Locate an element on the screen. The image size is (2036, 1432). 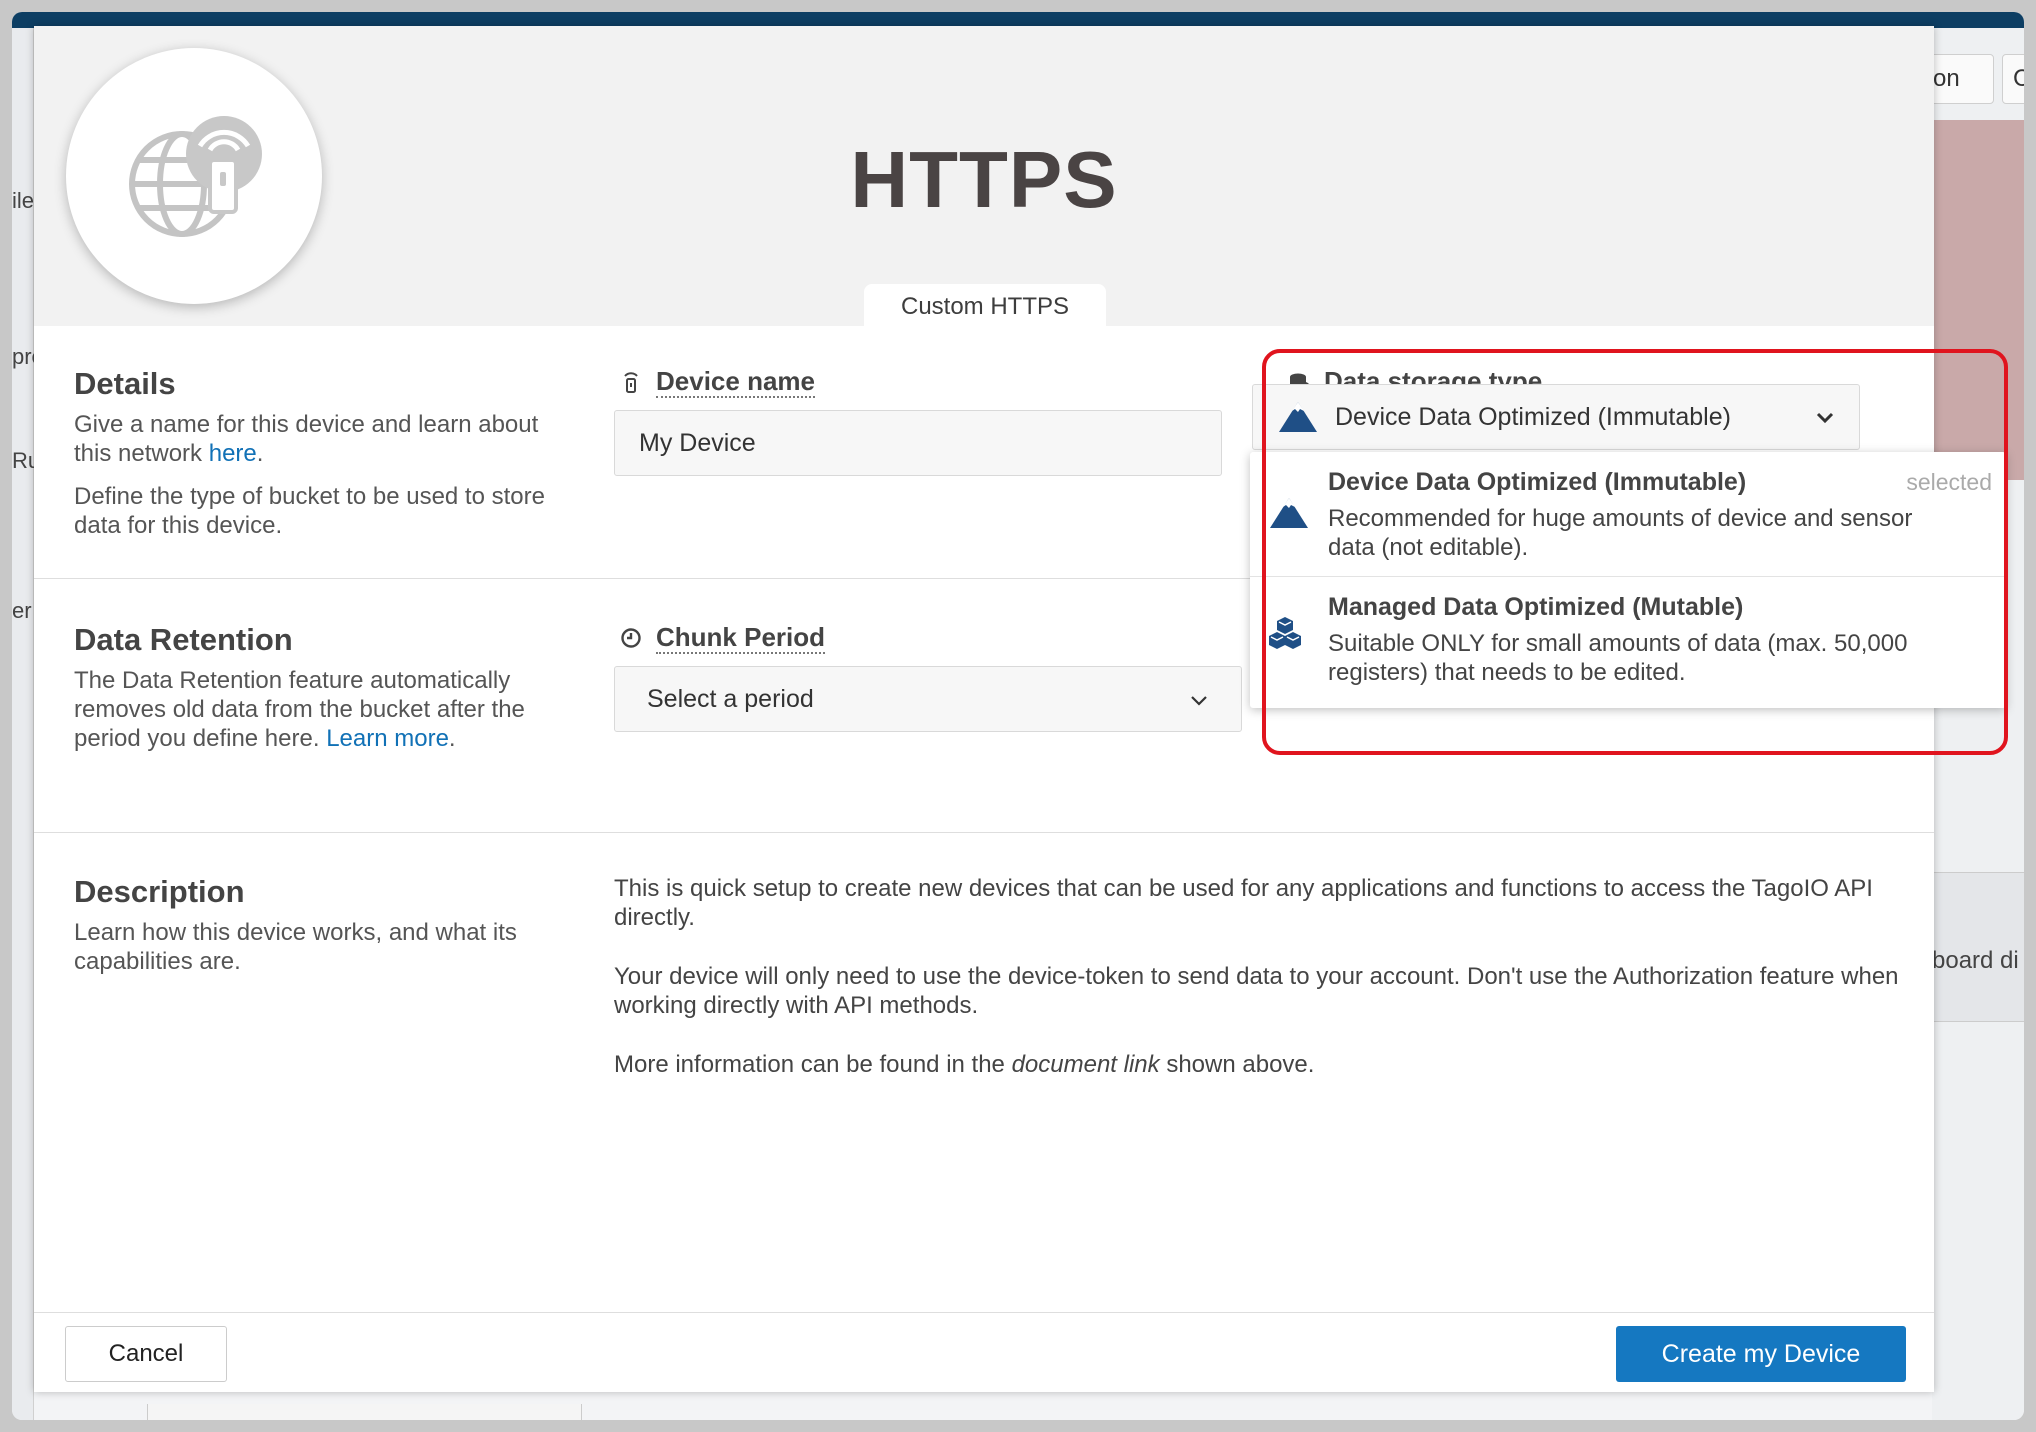
details-title: Details is located at coordinates (125, 383).